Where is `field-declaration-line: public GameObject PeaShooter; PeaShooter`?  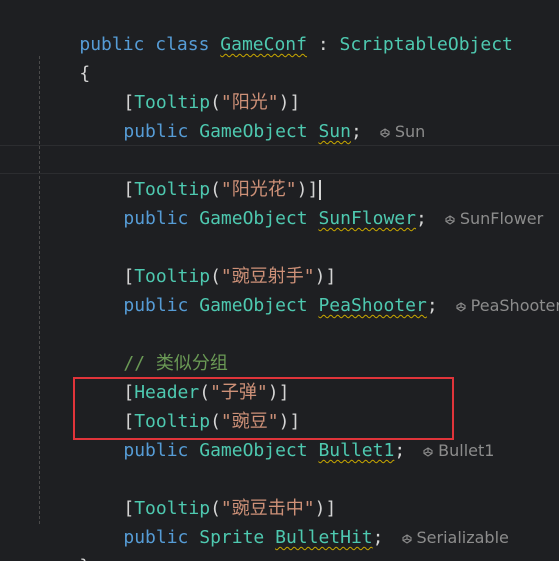
field-declaration-line: public GameObject PeaShooter; PeaShooter is located at coordinates (319, 289).